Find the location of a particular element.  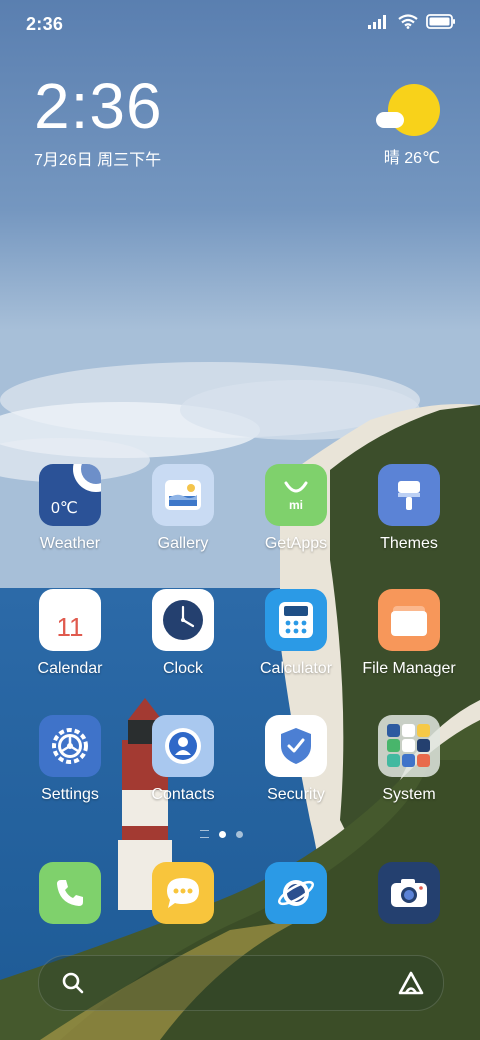

app-file-manager: File Manager is located at coordinates (409, 633).